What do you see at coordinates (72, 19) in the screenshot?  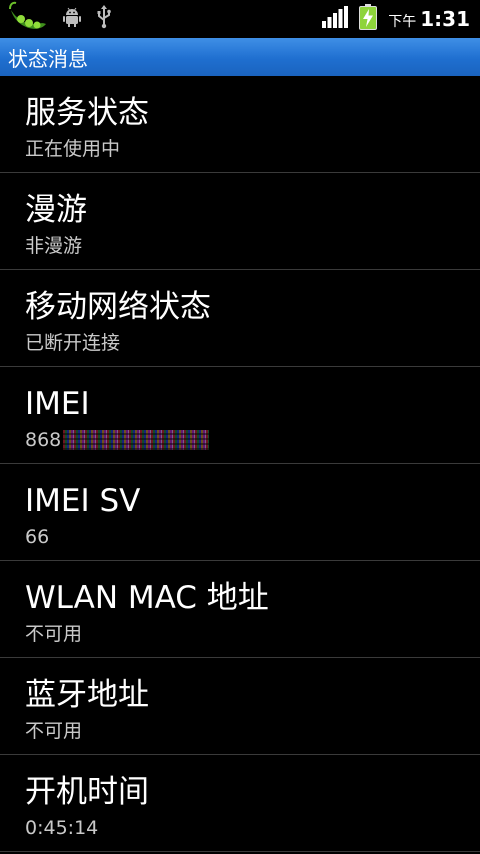 I see `android-debug-icon` at bounding box center [72, 19].